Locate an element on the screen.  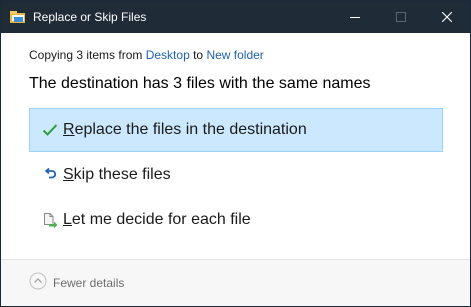
option-replace: Replace the files in the destination is located at coordinates (236, 130).